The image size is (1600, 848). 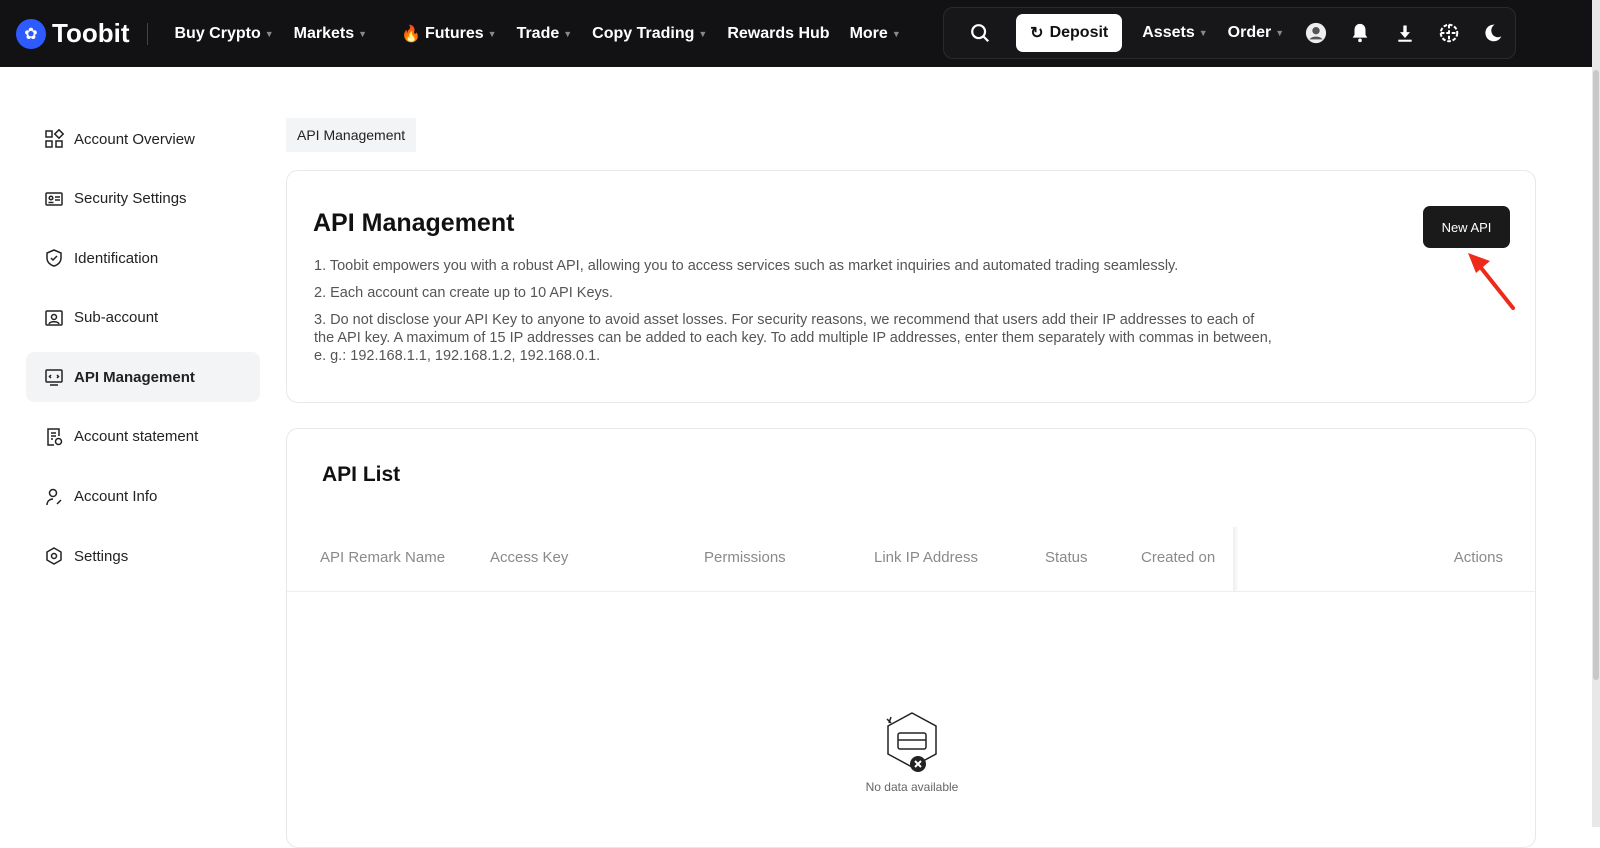 What do you see at coordinates (148, 33) in the screenshot?
I see `divider` at bounding box center [148, 33].